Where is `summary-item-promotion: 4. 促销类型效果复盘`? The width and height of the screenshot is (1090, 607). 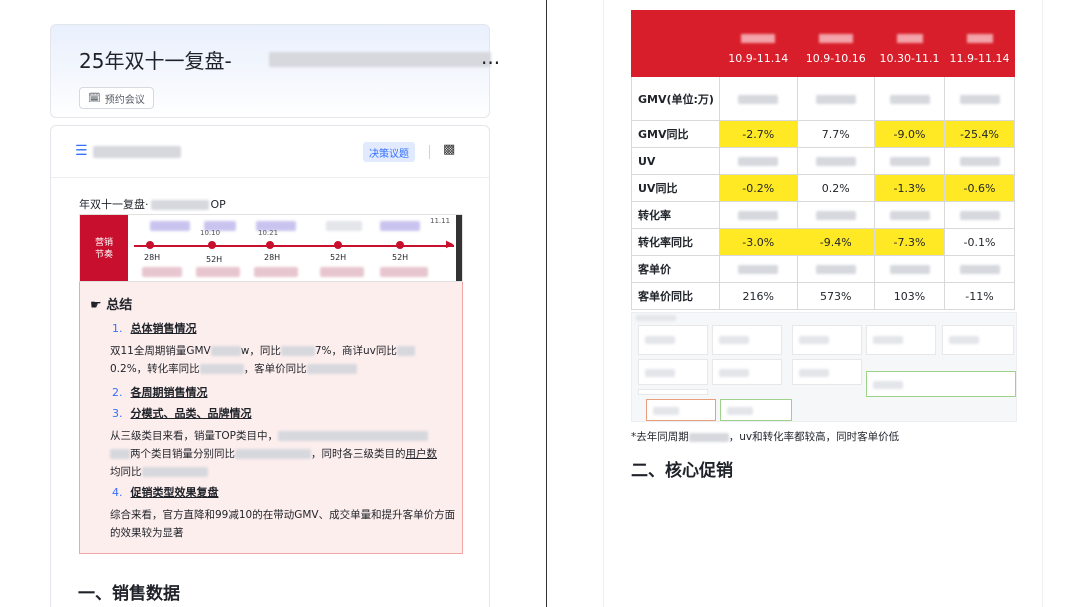 summary-item-promotion: 4. 促销类型效果复盘 is located at coordinates (165, 492).